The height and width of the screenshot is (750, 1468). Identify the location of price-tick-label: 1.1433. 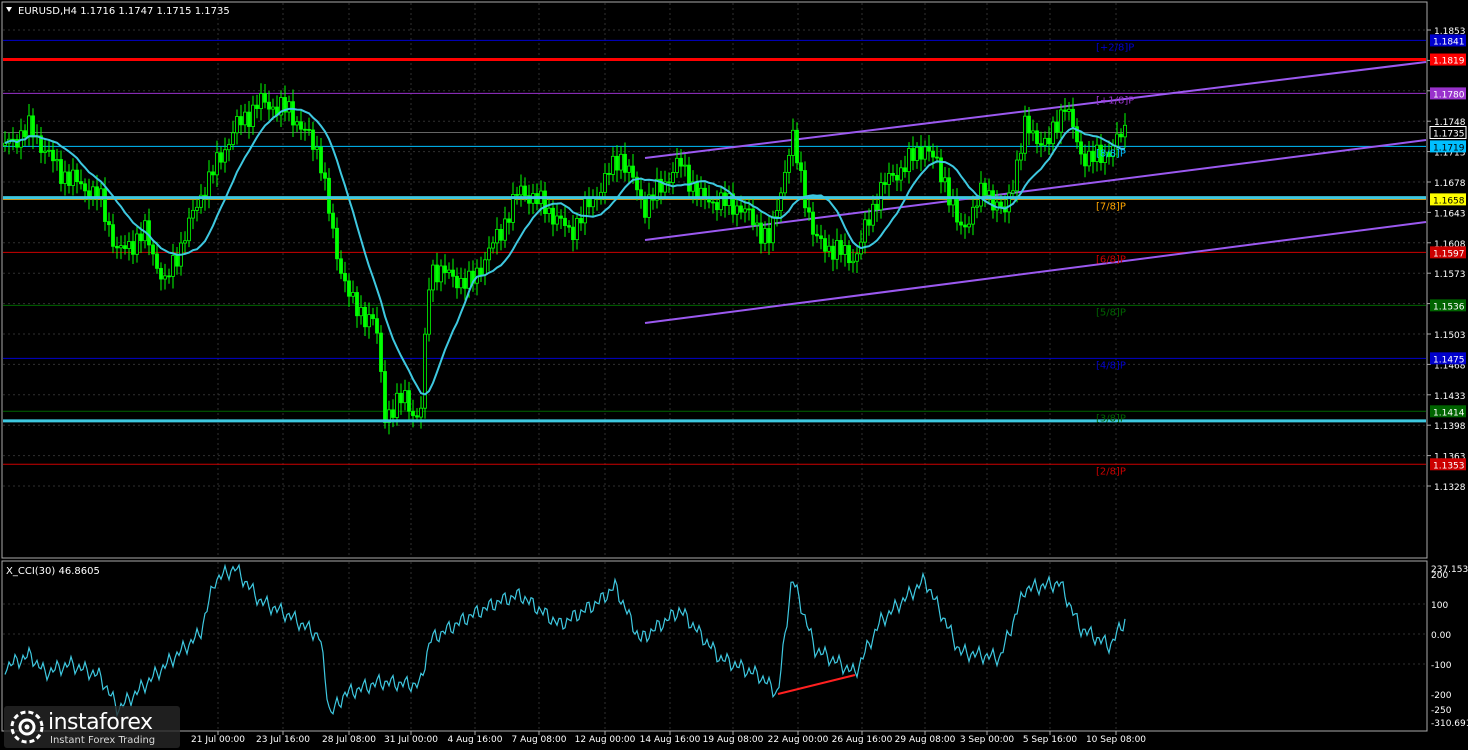
(1450, 397).